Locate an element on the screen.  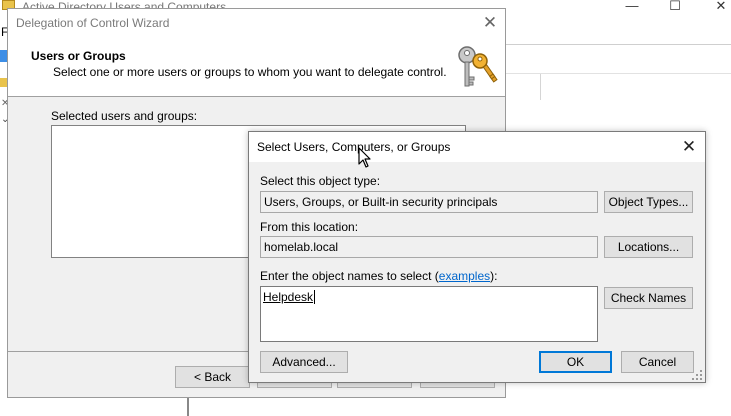
object-type-label: Select this object type: is located at coordinates (320, 181).